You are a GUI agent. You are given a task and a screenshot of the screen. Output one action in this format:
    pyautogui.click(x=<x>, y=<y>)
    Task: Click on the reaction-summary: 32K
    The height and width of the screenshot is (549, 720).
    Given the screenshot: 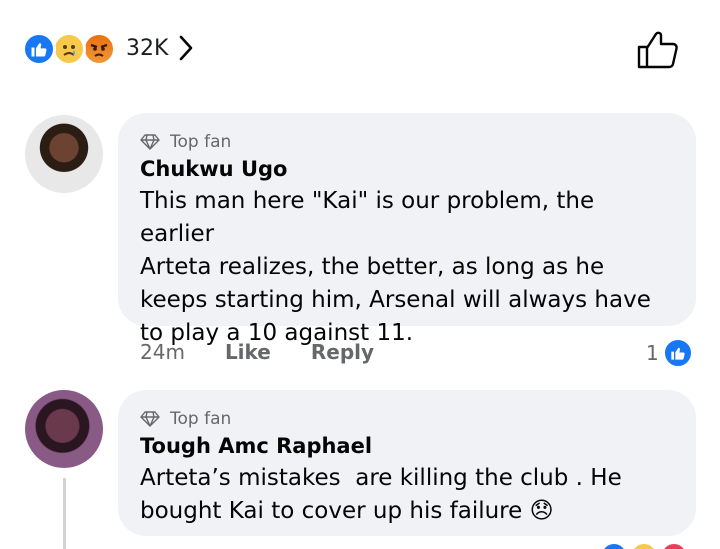 What is the action you would take?
    pyautogui.click(x=108, y=48)
    